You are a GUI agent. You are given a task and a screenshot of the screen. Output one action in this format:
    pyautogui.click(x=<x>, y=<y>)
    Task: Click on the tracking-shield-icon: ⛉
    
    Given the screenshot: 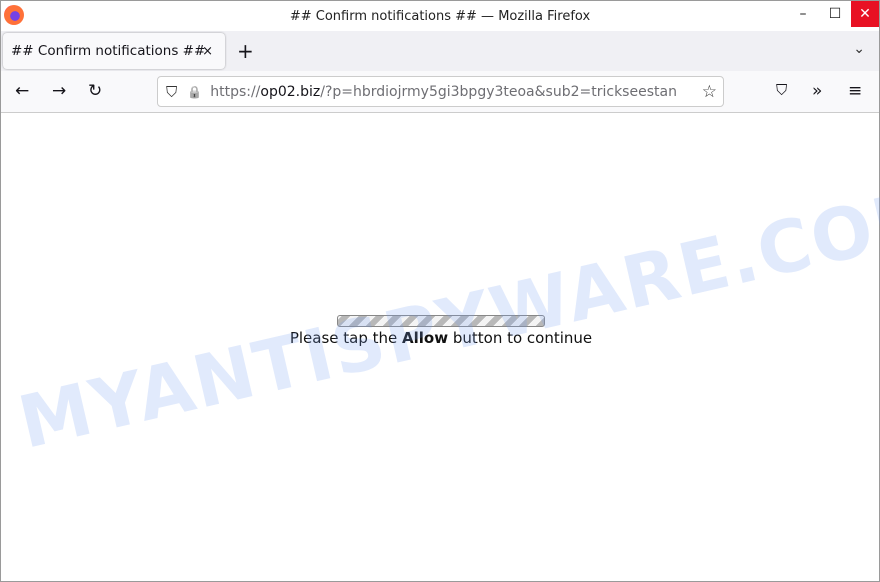 What is the action you would take?
    pyautogui.click(x=171, y=92)
    